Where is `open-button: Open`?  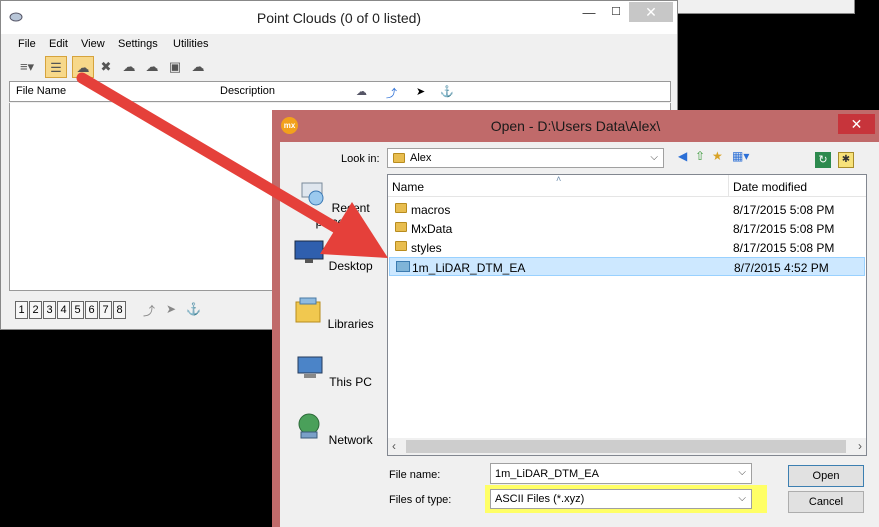
open-button: Open is located at coordinates (826, 476).